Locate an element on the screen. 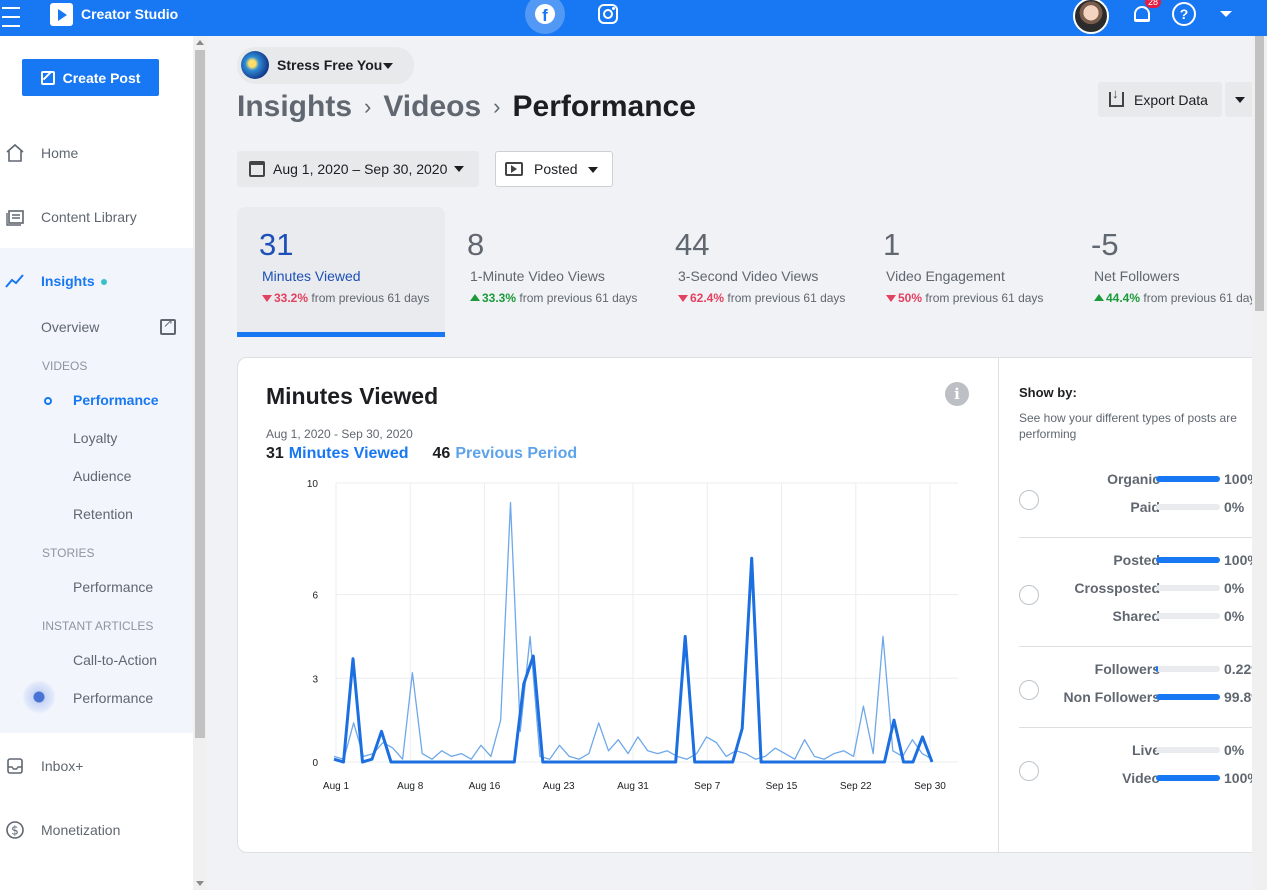 Image resolution: width=1267 pixels, height=890 pixels. sidebar-item-insights-wrap: Insights is located at coordinates (74, 281).